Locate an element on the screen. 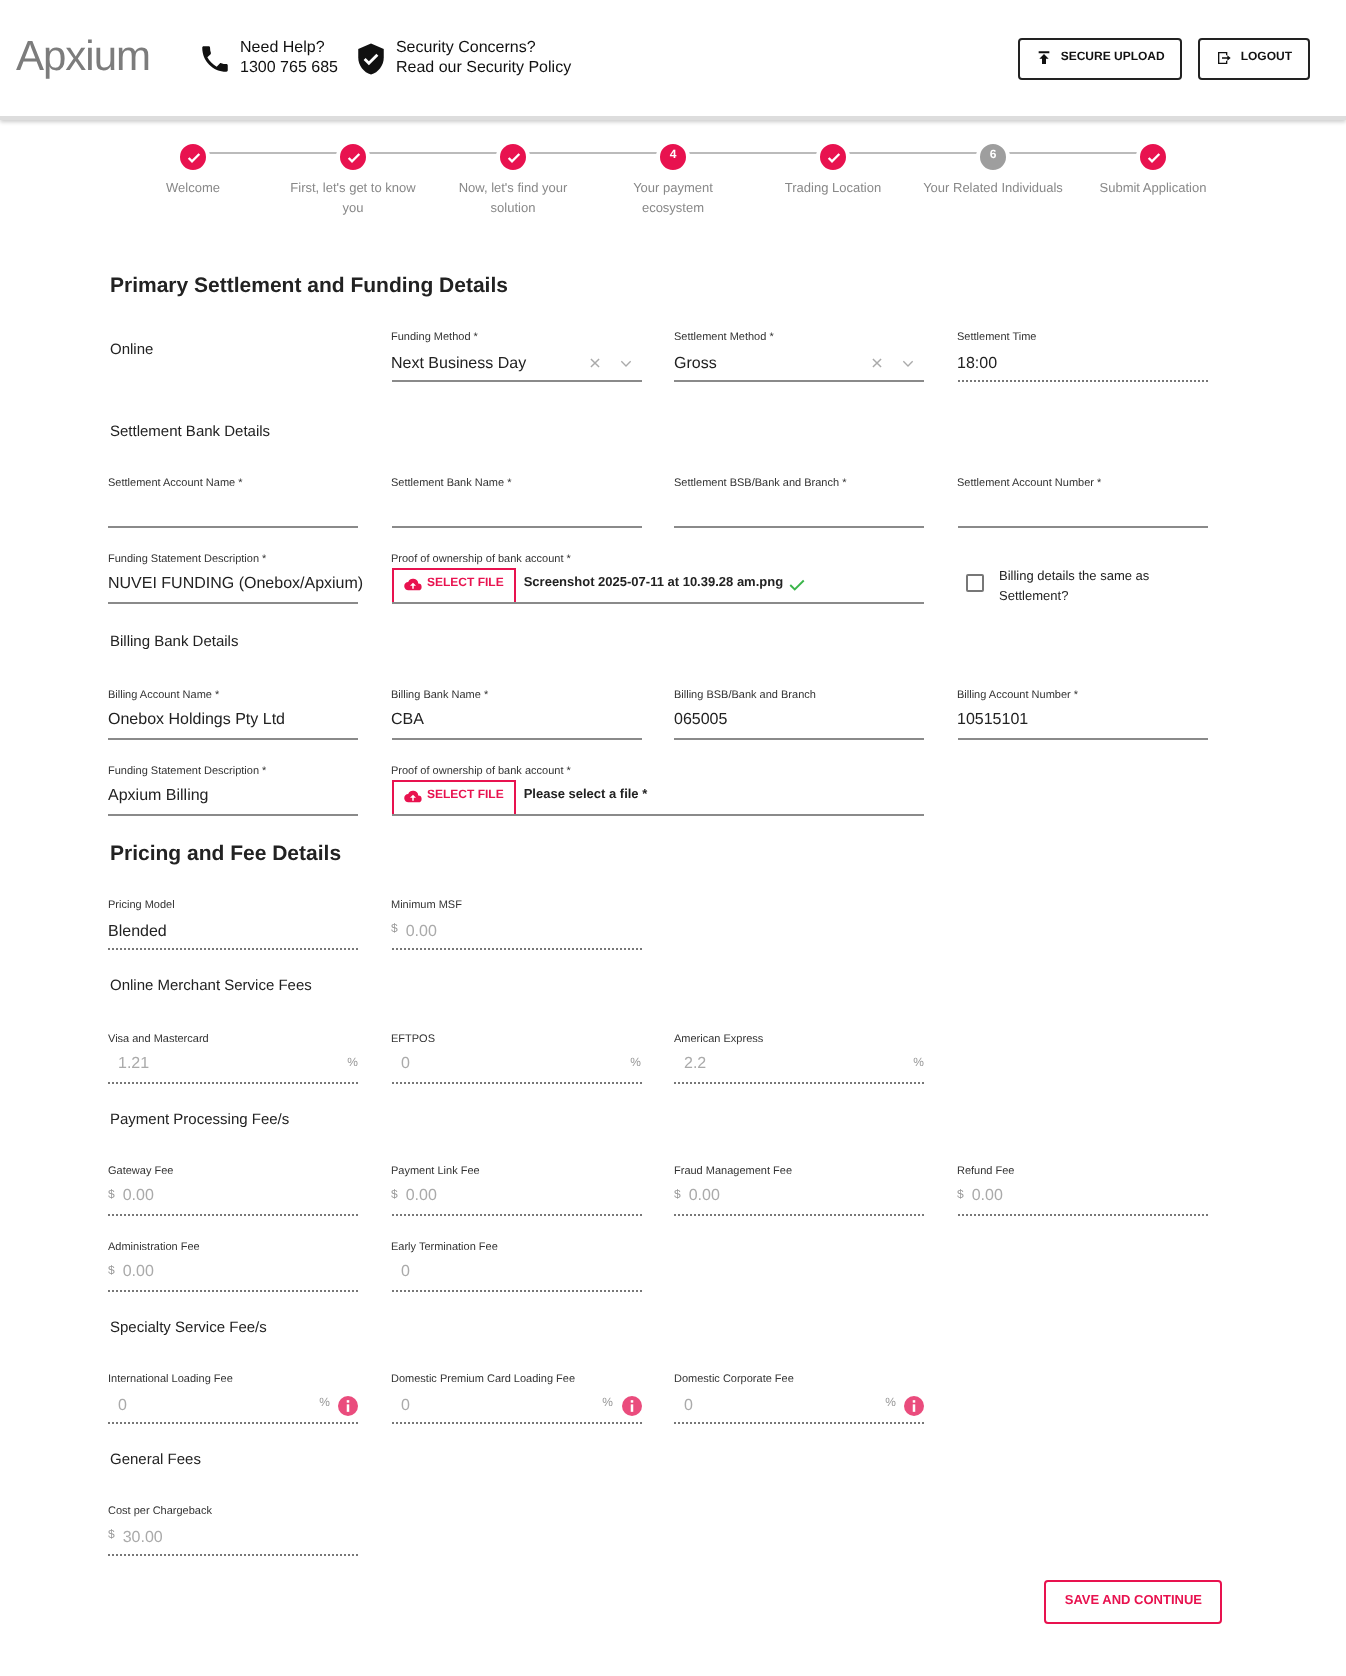 This screenshot has width=1346, height=1676. readonly-field: Blended is located at coordinates (233, 932).